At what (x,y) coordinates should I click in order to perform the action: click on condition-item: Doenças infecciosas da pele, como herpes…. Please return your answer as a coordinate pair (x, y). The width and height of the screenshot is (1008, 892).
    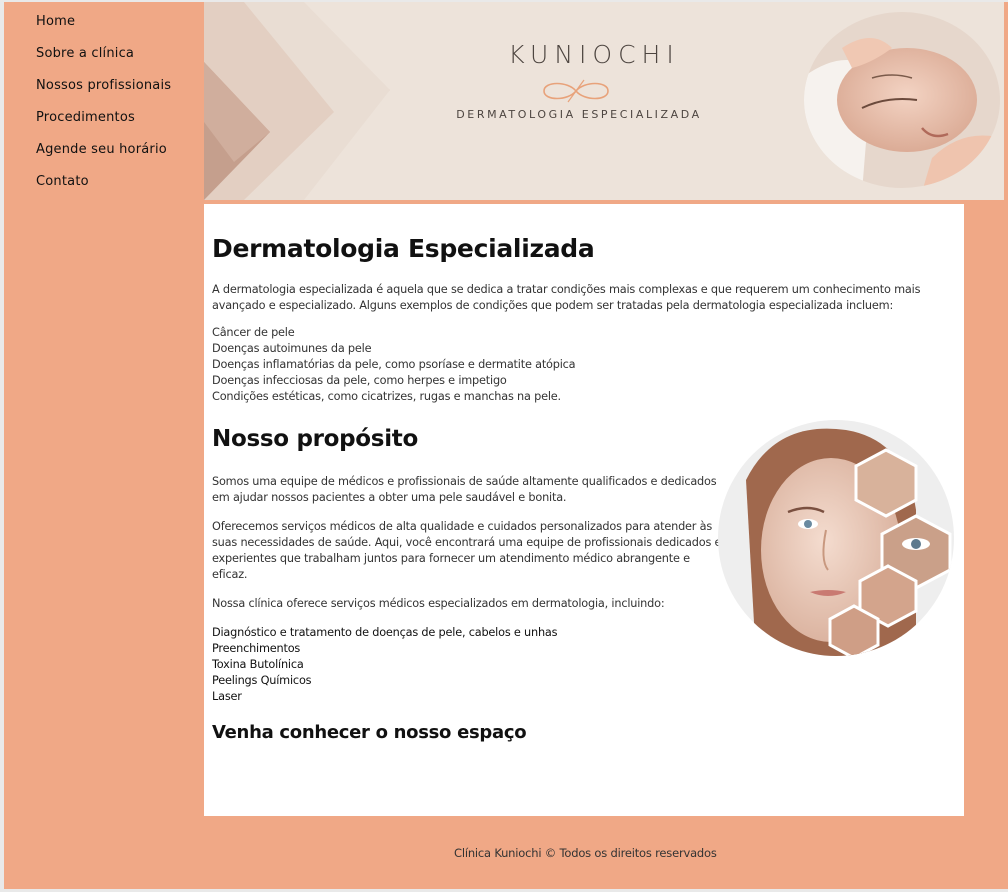
    Looking at the image, I should click on (359, 380).